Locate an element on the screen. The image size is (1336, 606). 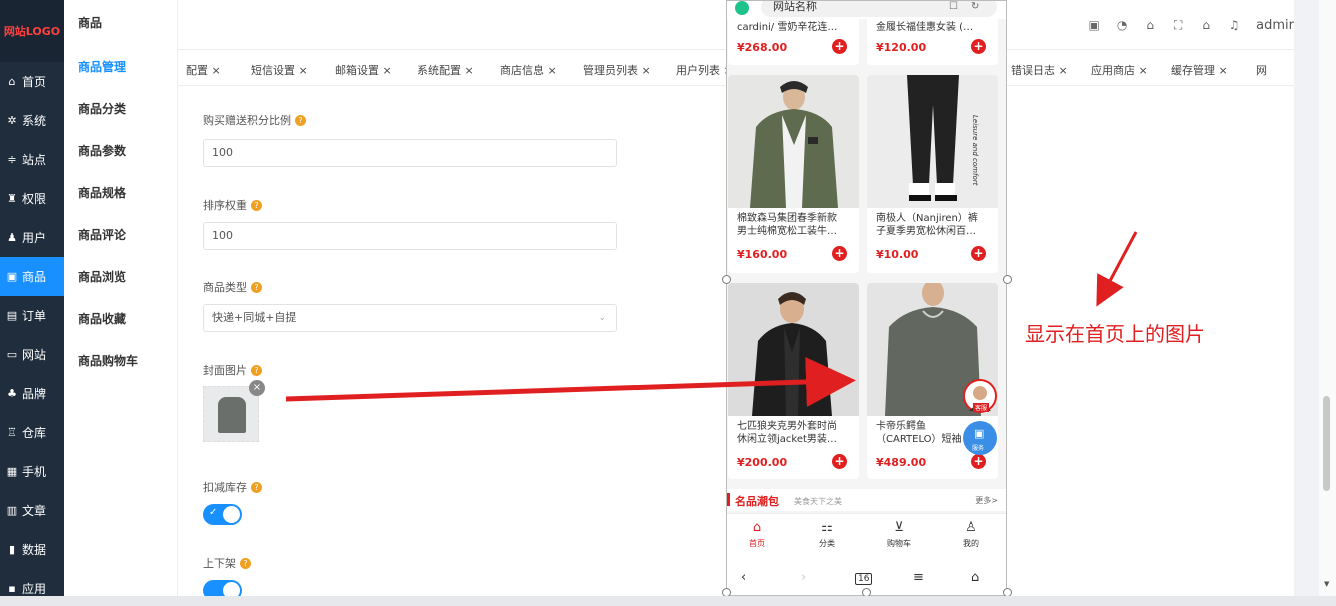
sidebar-item-2: ≑ 站点 is located at coordinates (32, 159).